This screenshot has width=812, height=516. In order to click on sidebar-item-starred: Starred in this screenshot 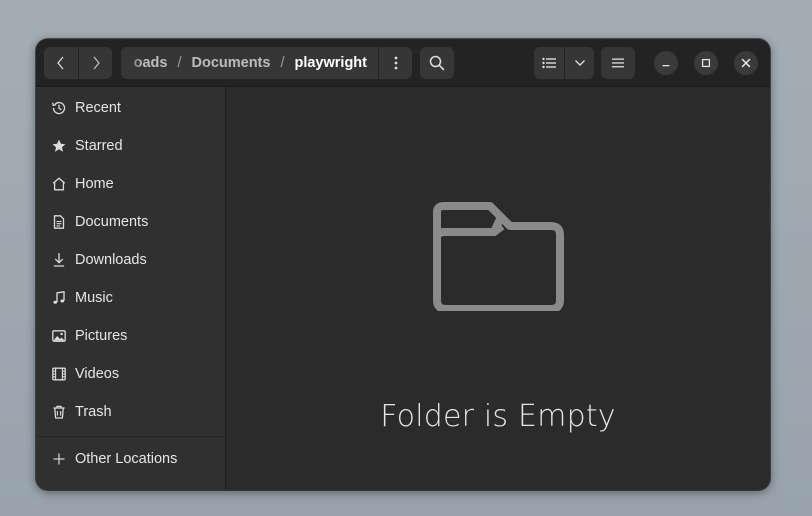, I will do `click(131, 146)`.